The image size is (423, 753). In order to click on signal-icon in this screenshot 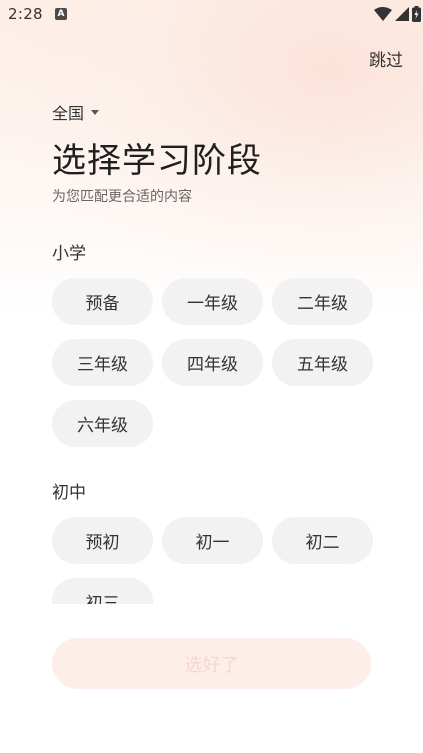, I will do `click(402, 14)`.